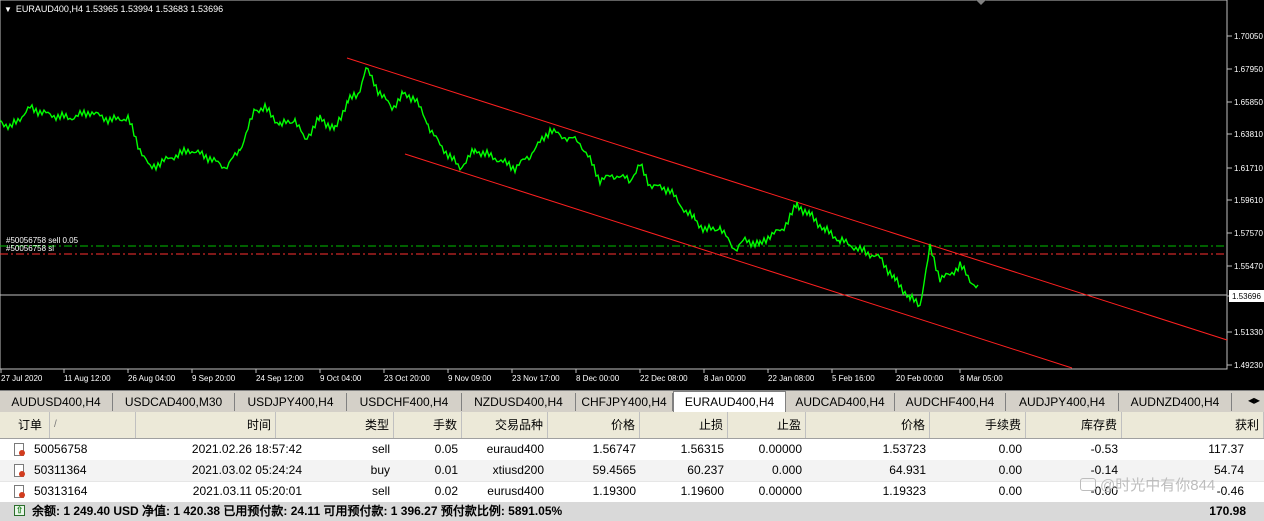 Image resolution: width=1264 pixels, height=521 pixels. I want to click on tab-audusd400-h4: AUDUSD400,H4, so click(56, 402).